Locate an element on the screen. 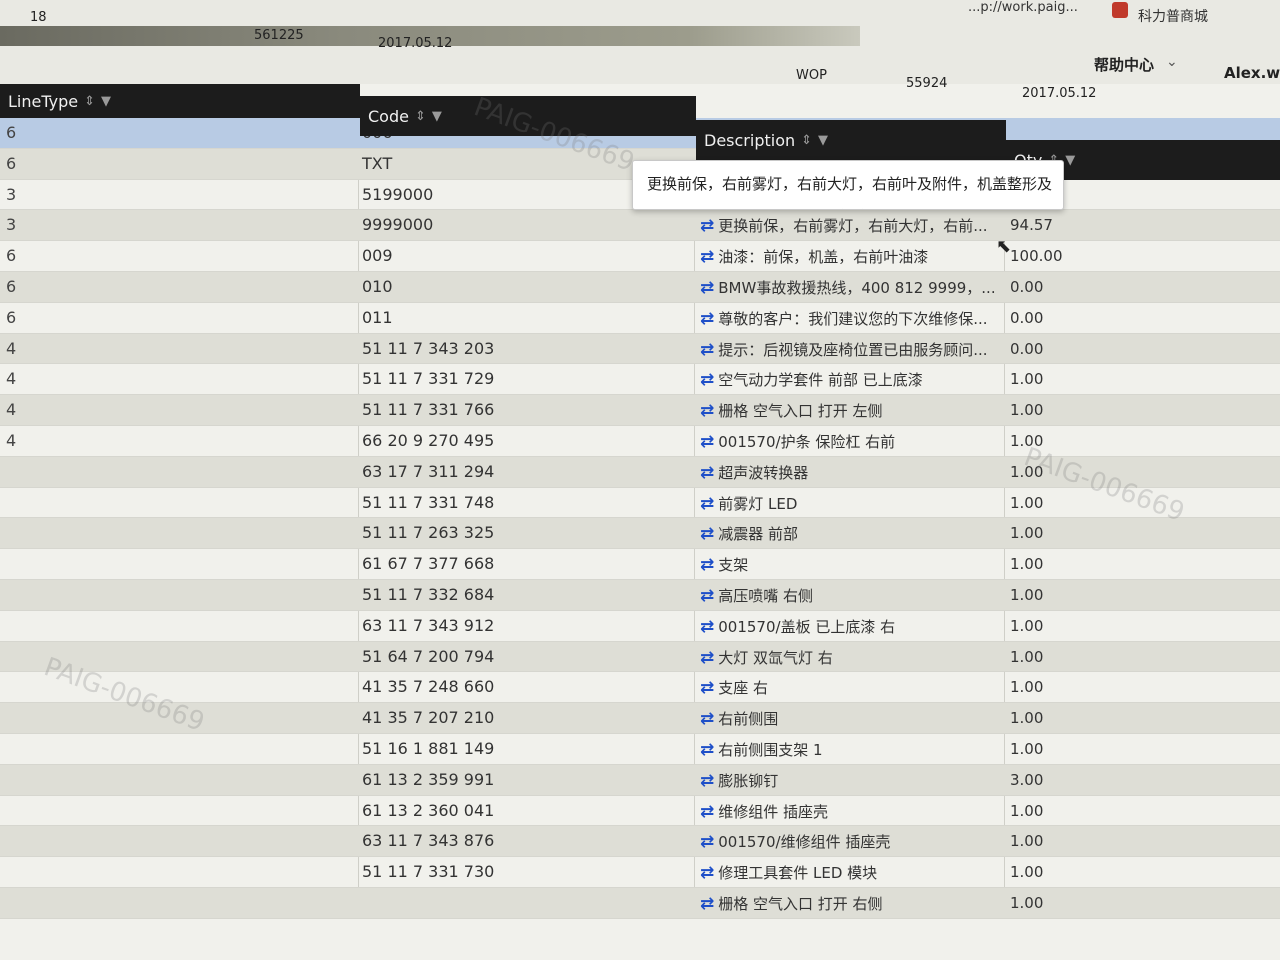 This screenshot has width=1280, height=960. table-row: ⇄ 栅格 空气入口 打开 右侧 1.00 is located at coordinates (640, 903).